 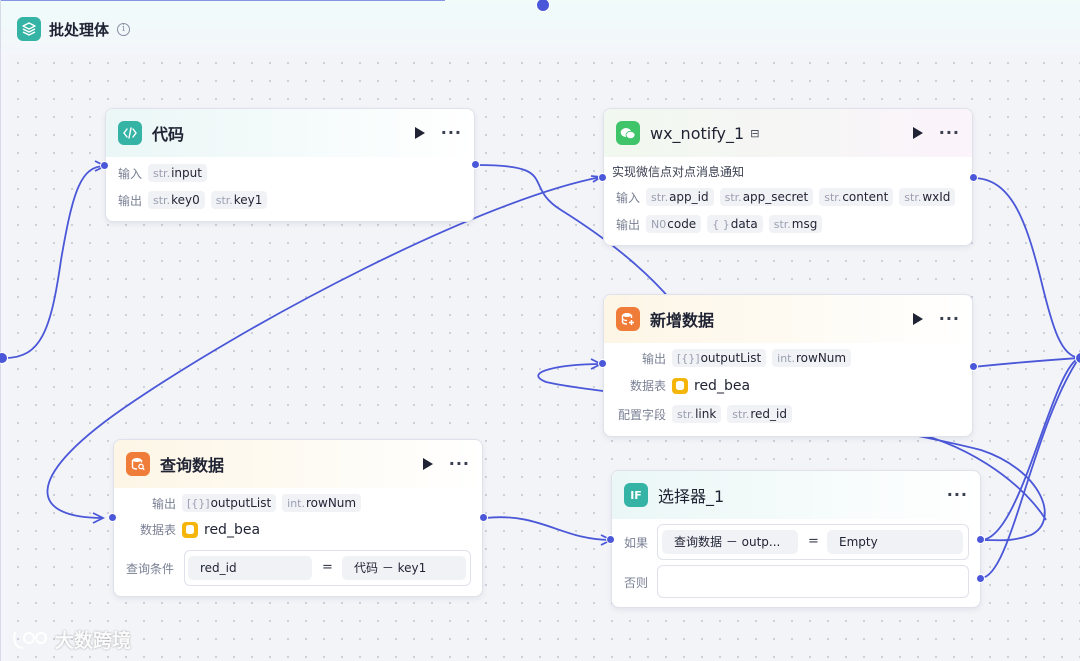 I want to click on wx-in-port, so click(x=602, y=177).